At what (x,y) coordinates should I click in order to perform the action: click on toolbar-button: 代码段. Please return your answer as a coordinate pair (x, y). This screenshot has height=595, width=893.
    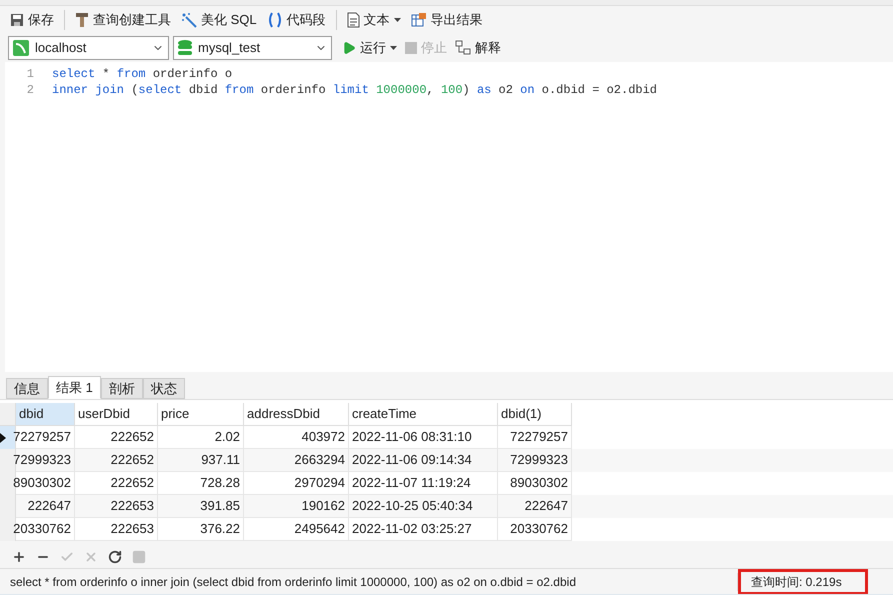
    Looking at the image, I should click on (296, 20).